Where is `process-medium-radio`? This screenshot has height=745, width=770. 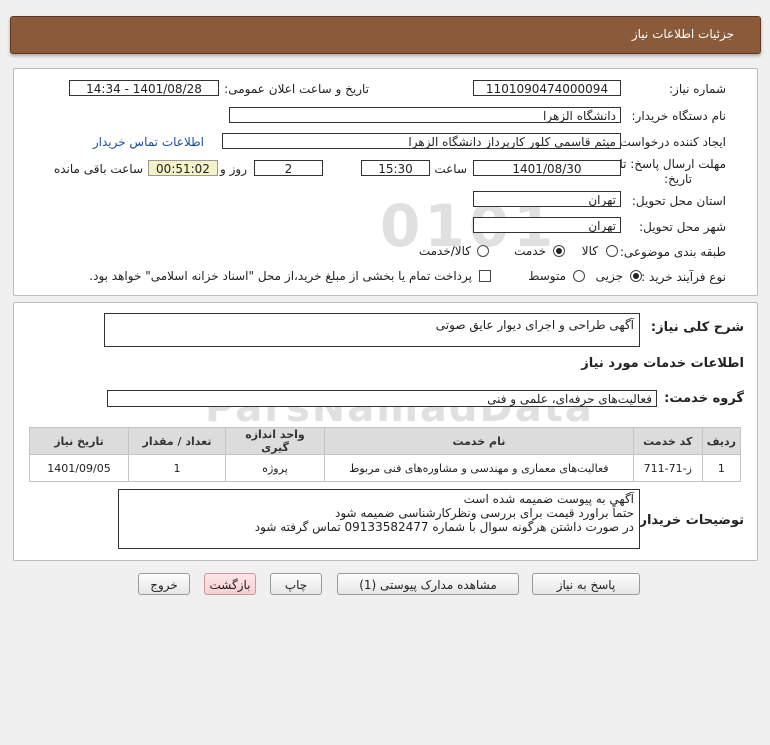 process-medium-radio is located at coordinates (579, 276).